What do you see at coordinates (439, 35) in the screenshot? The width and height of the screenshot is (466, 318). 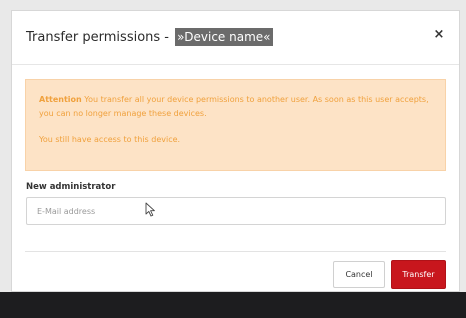 I see `close-icon: ×` at bounding box center [439, 35].